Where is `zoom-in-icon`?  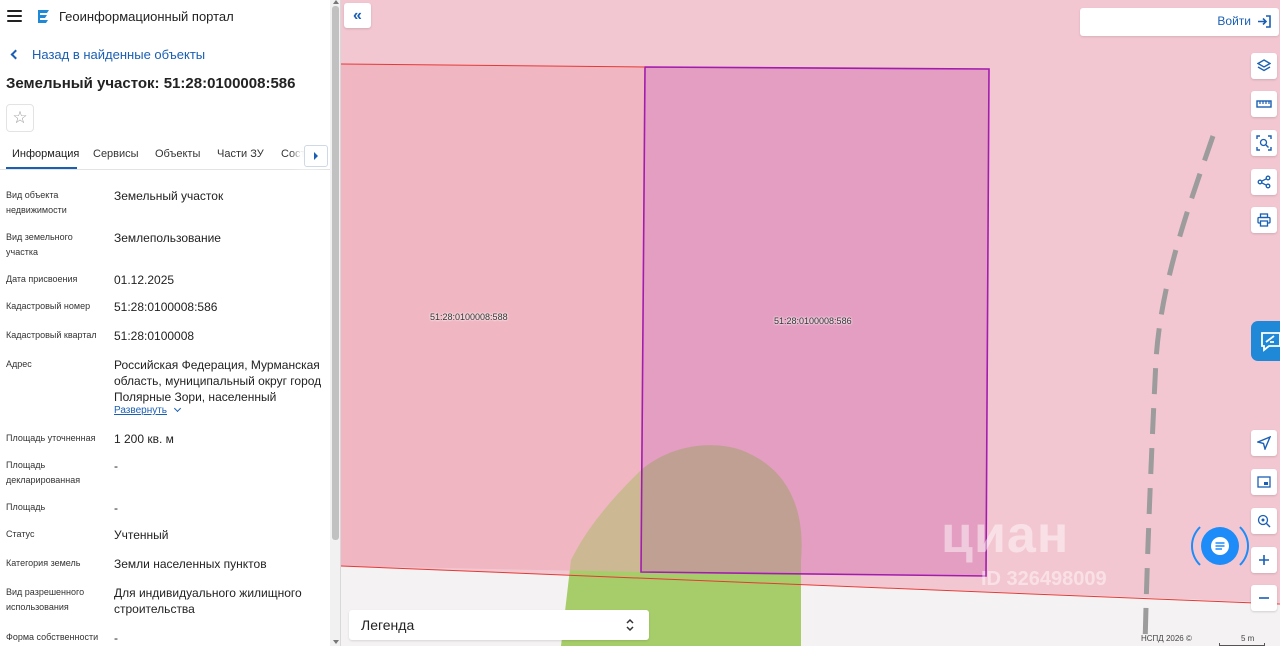 zoom-in-icon is located at coordinates (1264, 560).